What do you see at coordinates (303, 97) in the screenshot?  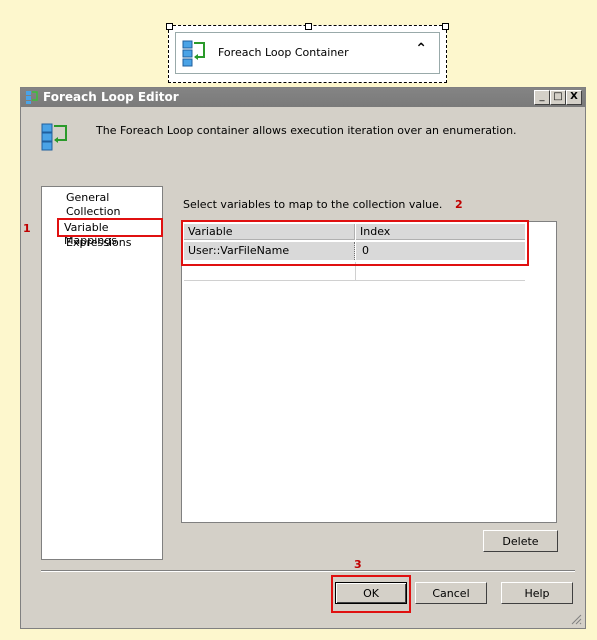 I see `title-bar: Foreach Loop Editor _ □ X` at bounding box center [303, 97].